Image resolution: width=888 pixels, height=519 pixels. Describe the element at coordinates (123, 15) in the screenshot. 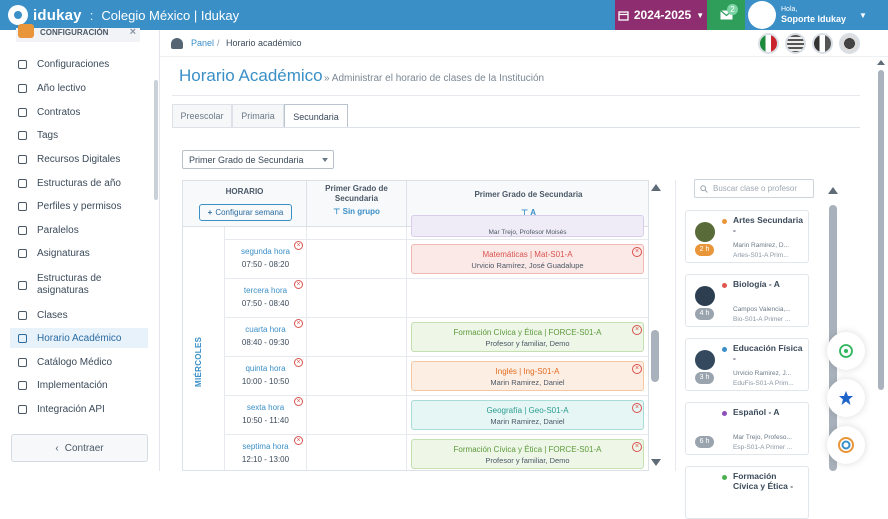

I see `app-logo: idukay : Colegio México | Idukay` at that location.